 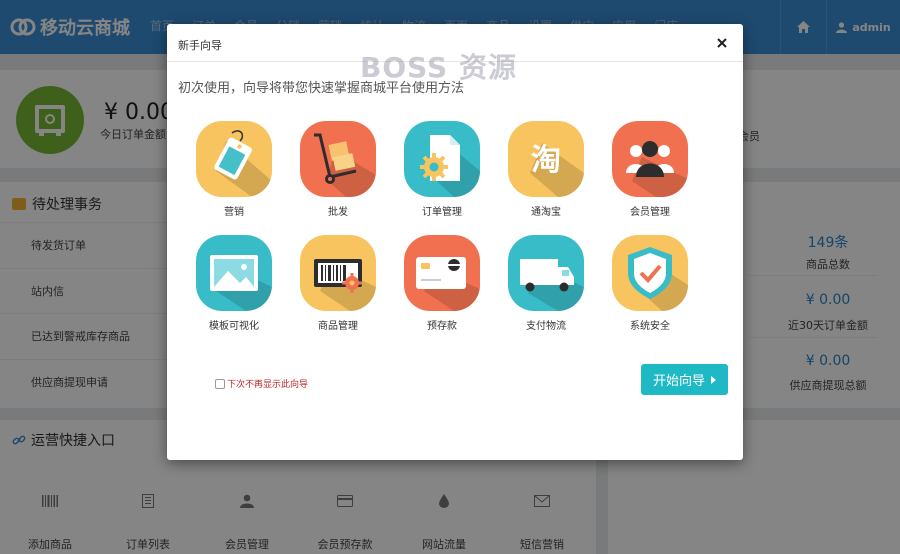 What do you see at coordinates (657, 169) in the screenshot?
I see `members-icon` at bounding box center [657, 169].